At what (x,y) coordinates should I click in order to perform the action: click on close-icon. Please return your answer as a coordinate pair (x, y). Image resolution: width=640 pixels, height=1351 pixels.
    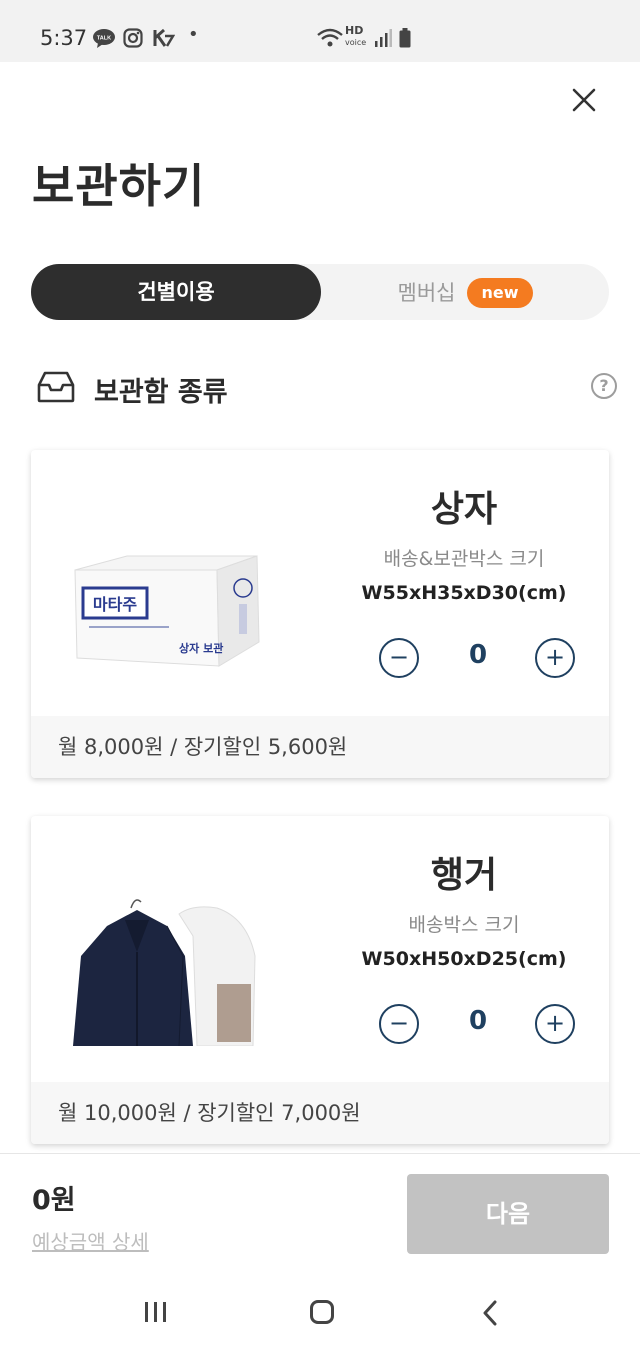
    Looking at the image, I should click on (584, 100).